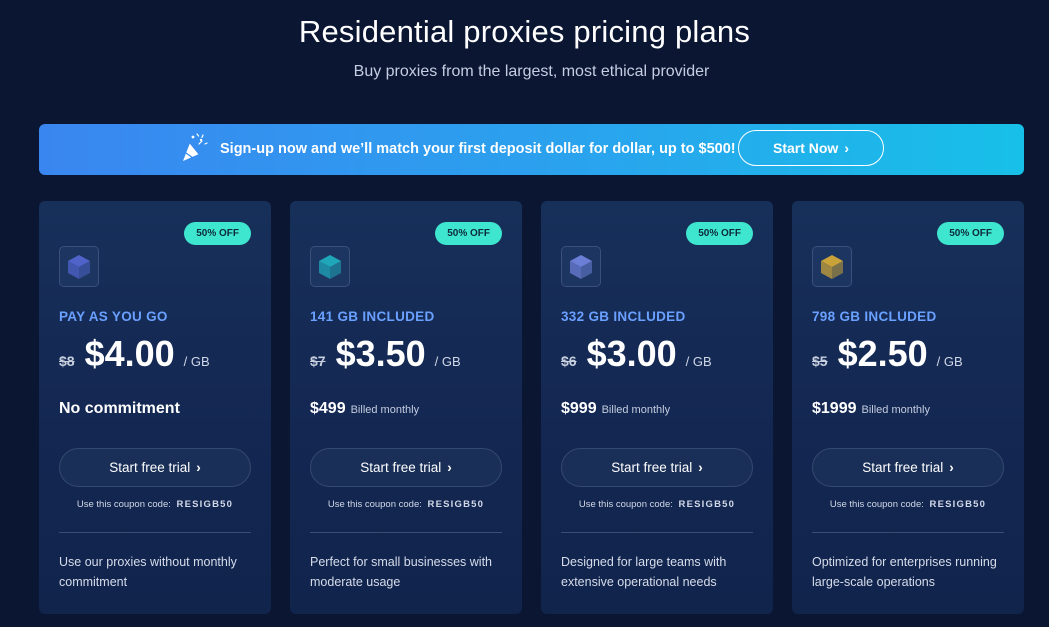  Describe the element at coordinates (129, 353) in the screenshot. I see `price: $4.00` at that location.